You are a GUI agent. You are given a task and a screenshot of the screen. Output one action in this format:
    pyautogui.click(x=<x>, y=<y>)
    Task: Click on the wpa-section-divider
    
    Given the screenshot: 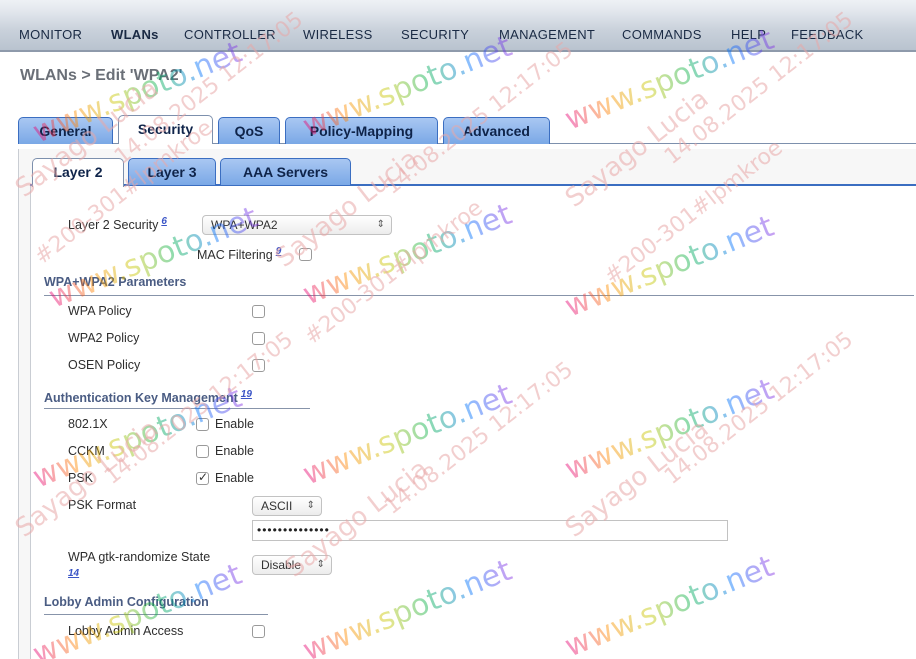 What is the action you would take?
    pyautogui.click(x=479, y=295)
    